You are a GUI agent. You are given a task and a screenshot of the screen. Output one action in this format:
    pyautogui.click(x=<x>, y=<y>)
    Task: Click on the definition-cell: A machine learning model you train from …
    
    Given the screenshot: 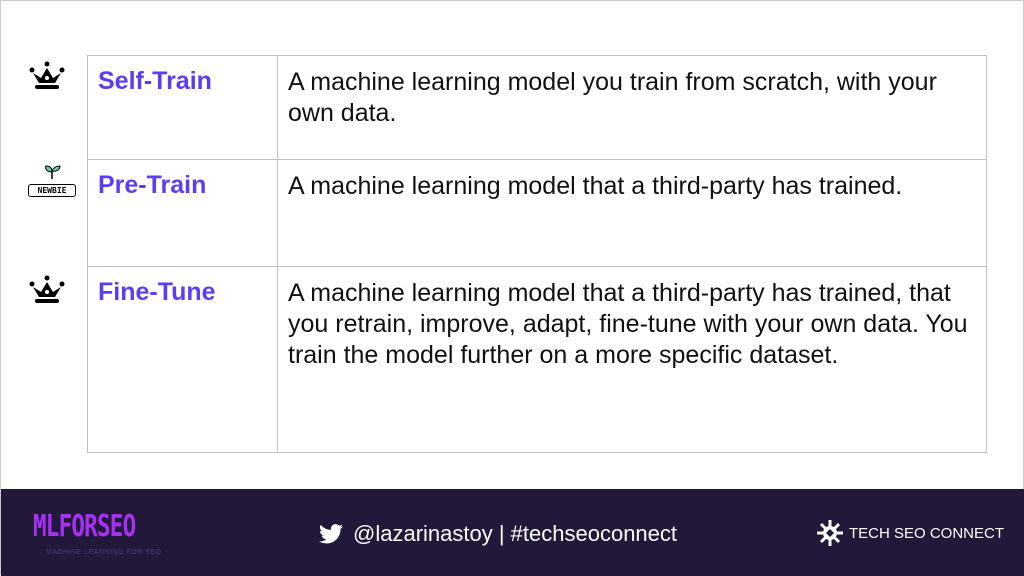 What is the action you would take?
    pyautogui.click(x=632, y=107)
    